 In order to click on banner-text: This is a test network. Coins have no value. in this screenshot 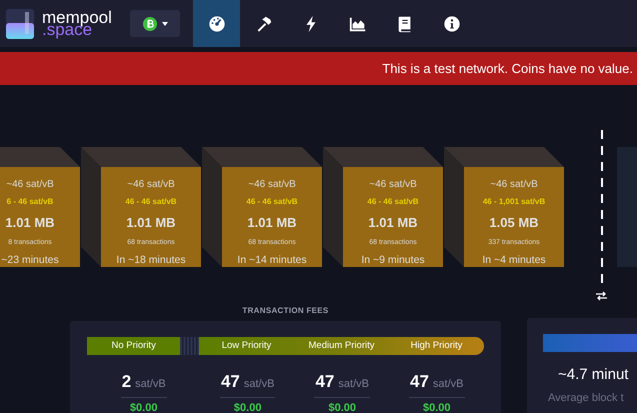, I will do `click(507, 69)`.